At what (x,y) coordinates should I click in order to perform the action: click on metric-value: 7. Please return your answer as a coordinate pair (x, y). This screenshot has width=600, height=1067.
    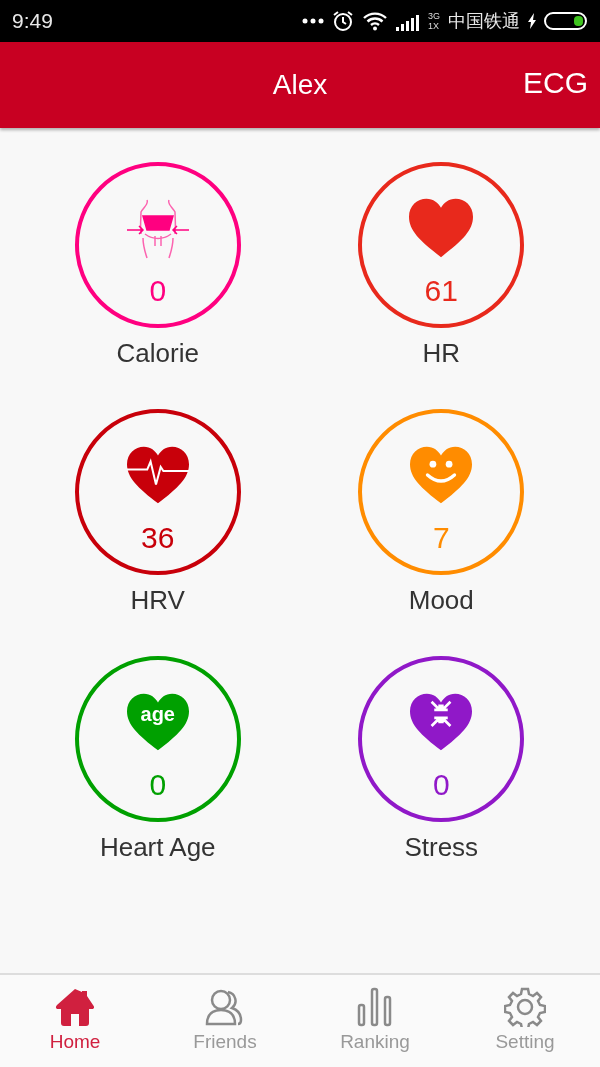
    Looking at the image, I should click on (441, 538).